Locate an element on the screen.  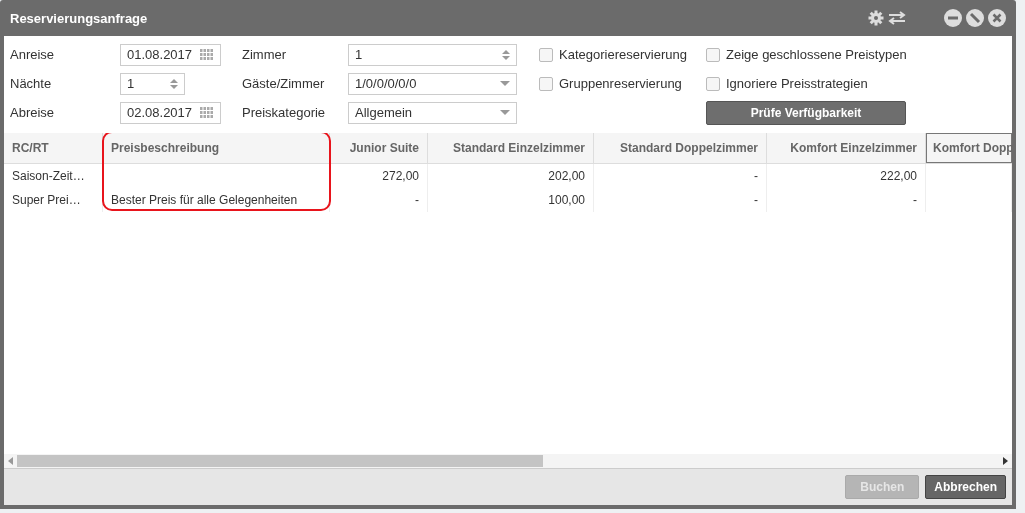
date-field: 01.08.2017 is located at coordinates (170, 54).